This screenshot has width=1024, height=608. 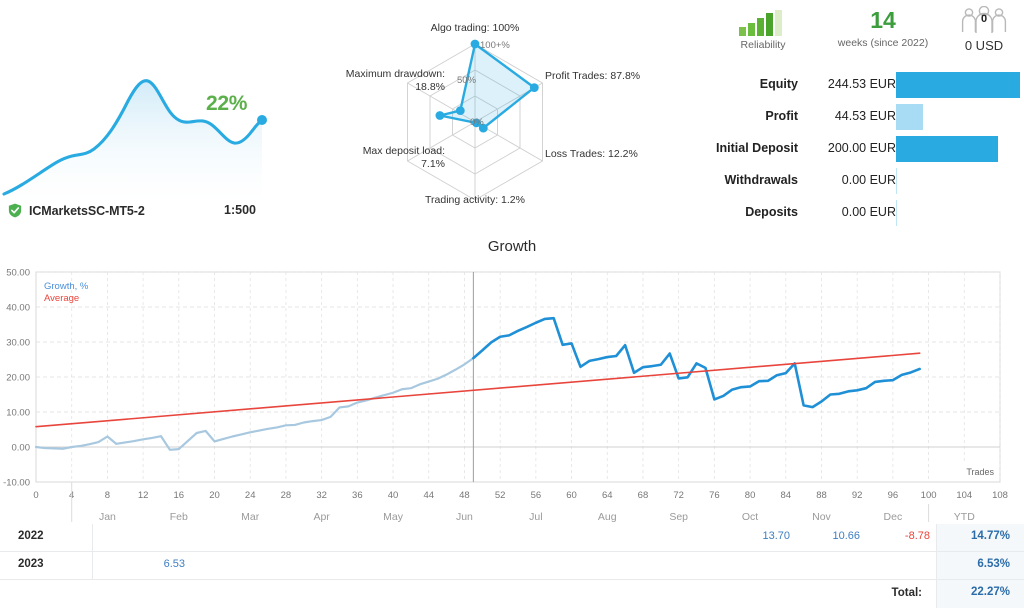 I want to click on account-sparkline-panel: 22% ICMarketsSC-MT5-2 1:500, so click(x=145, y=117).